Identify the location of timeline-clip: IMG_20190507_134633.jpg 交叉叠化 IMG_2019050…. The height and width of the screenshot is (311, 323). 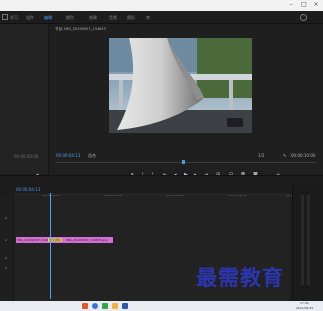
(64, 240).